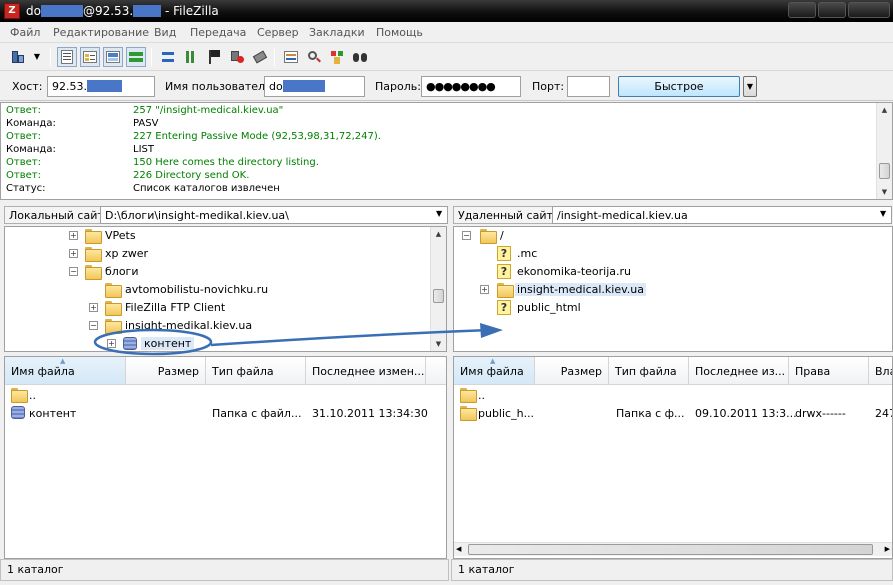  I want to click on column-label: Имя файла, so click(492, 371).